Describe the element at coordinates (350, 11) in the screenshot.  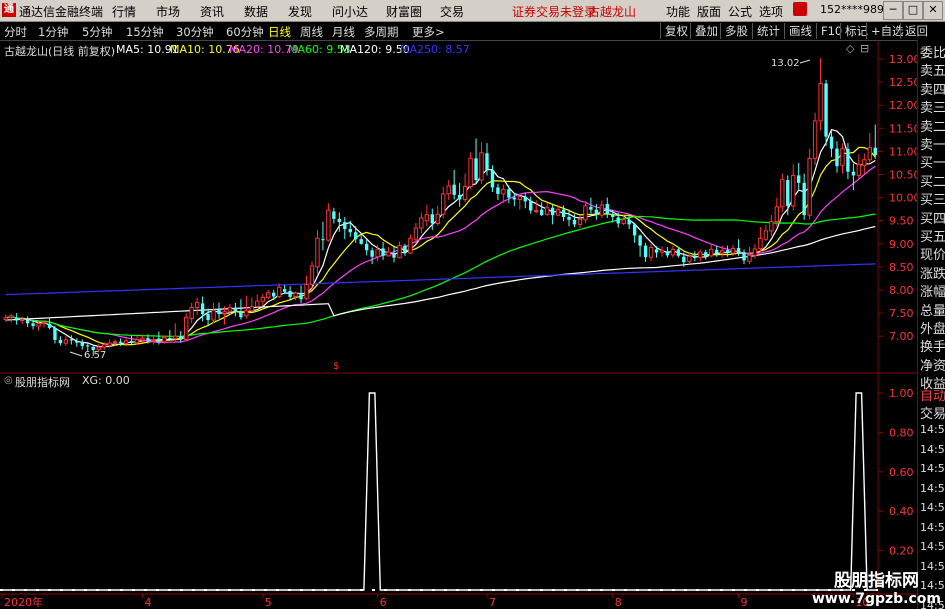
I see `menu-item-wenxiaoda: 问小达` at that location.